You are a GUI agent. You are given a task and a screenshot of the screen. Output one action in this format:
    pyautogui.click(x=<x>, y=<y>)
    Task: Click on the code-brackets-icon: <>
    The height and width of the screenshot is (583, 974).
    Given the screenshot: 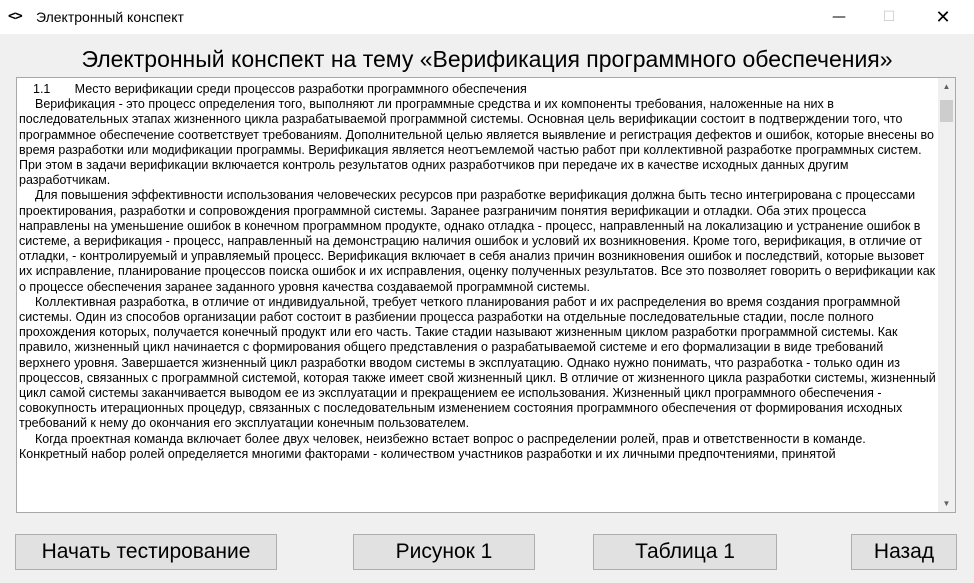 What is the action you would take?
    pyautogui.click(x=15, y=16)
    